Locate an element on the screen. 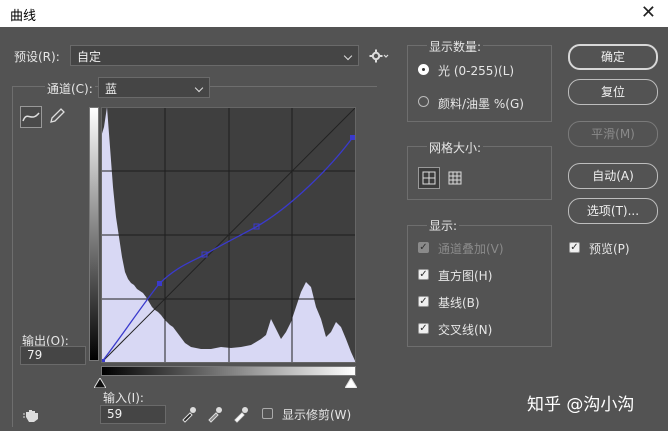 The width and height of the screenshot is (668, 431). grid-4-icon is located at coordinates (429, 178).